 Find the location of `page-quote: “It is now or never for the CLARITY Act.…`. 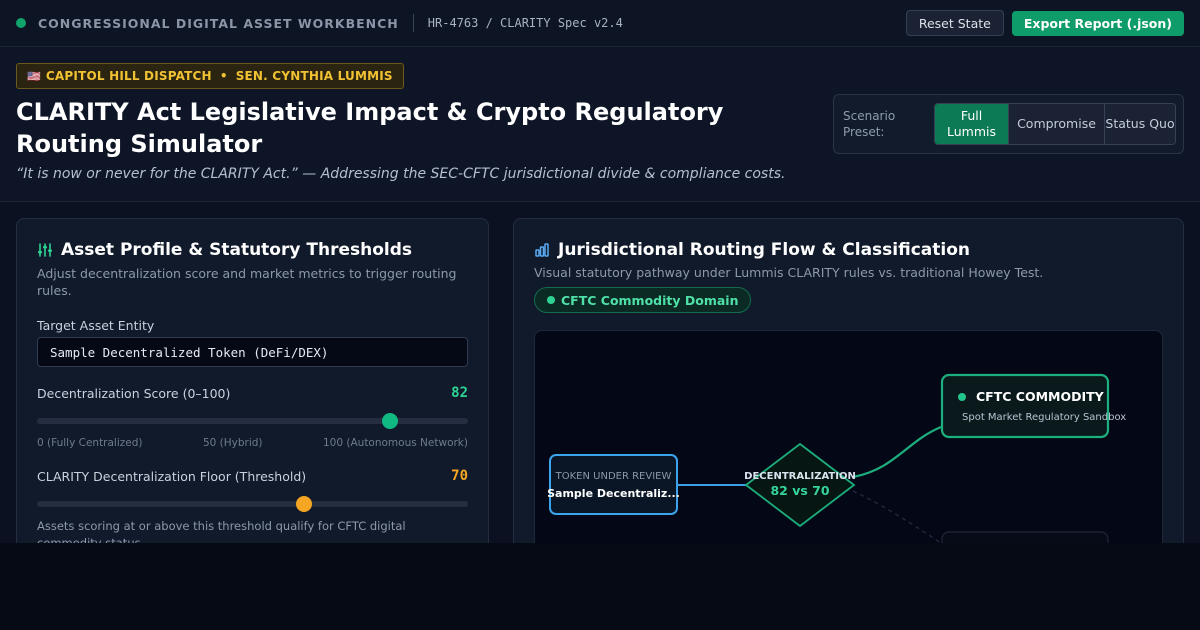

page-quote: “It is now or never for the CLARITY Act.… is located at coordinates (401, 174).